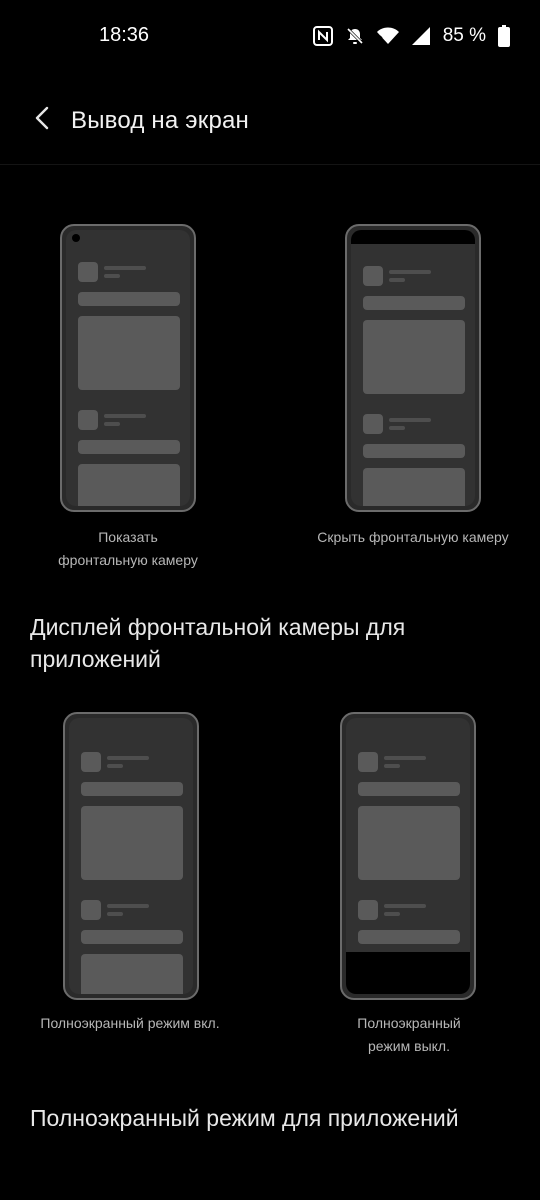 The image size is (540, 1200). Describe the element at coordinates (124, 35) in the screenshot. I see `status-time: 18:36` at that location.